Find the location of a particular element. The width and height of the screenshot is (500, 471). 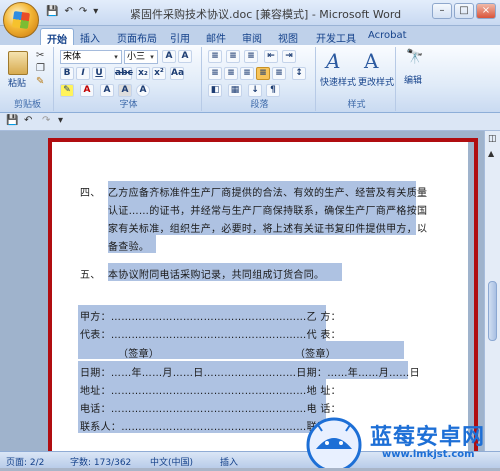

font-size-value: 小三 is located at coordinates (136, 57).